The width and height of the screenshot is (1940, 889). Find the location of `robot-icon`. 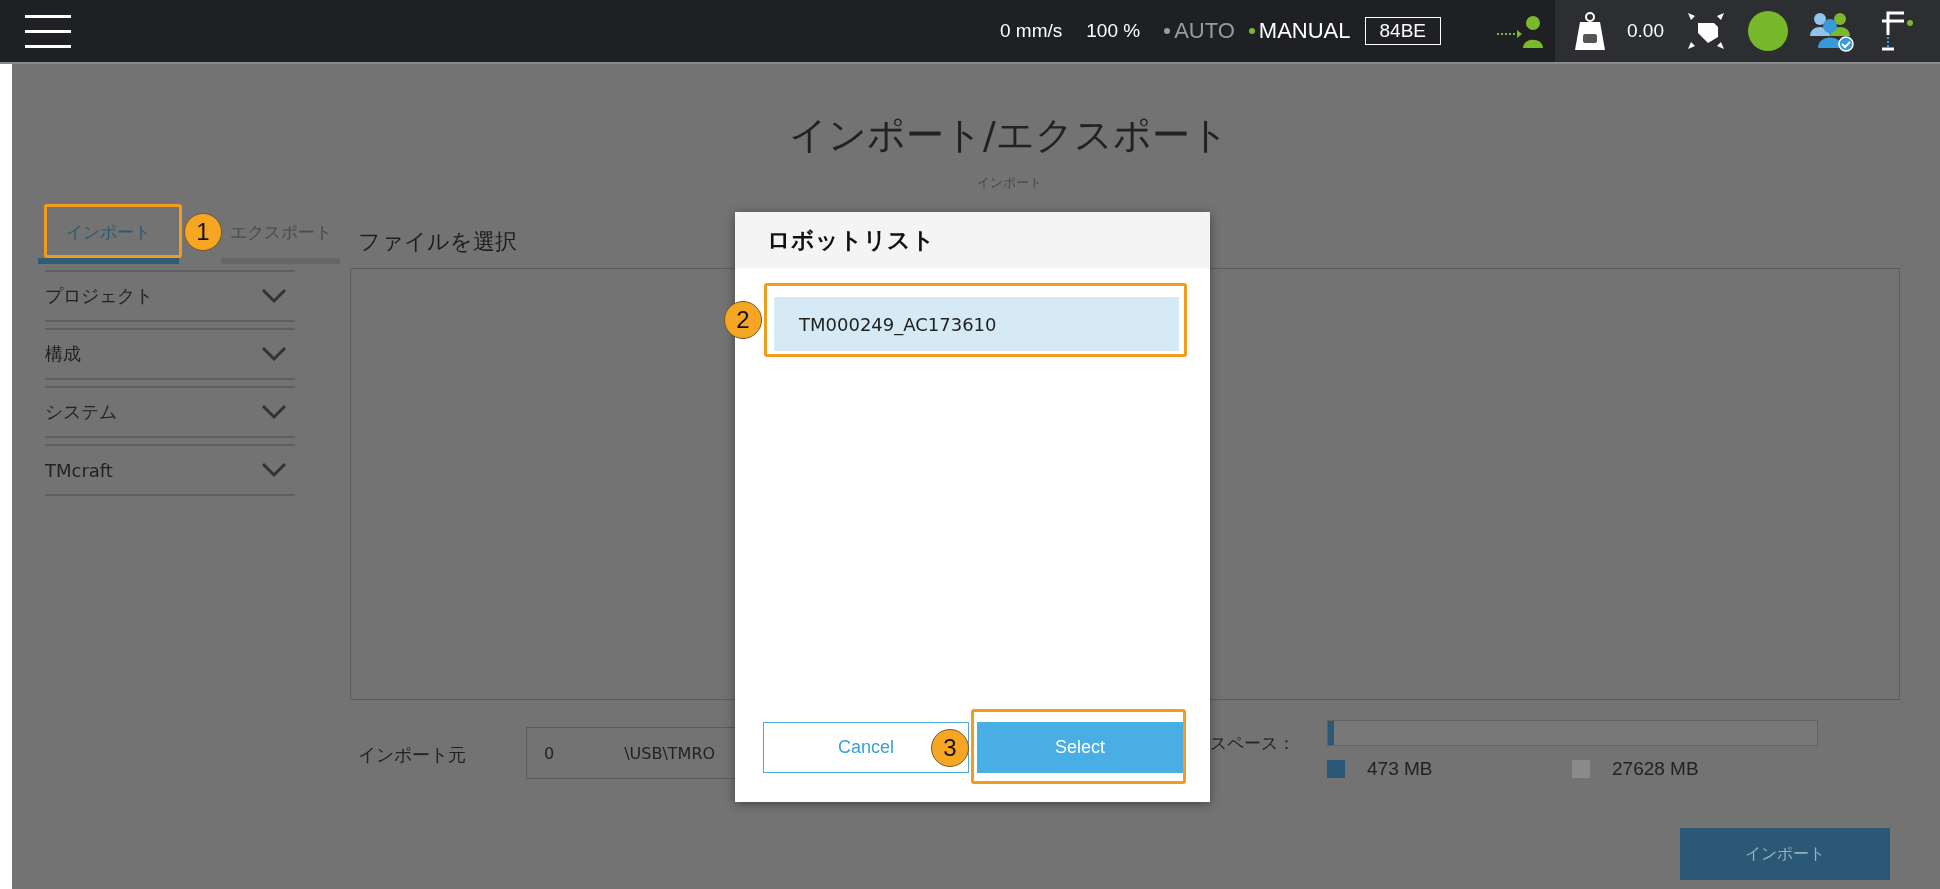

robot-icon is located at coordinates (1706, 31).